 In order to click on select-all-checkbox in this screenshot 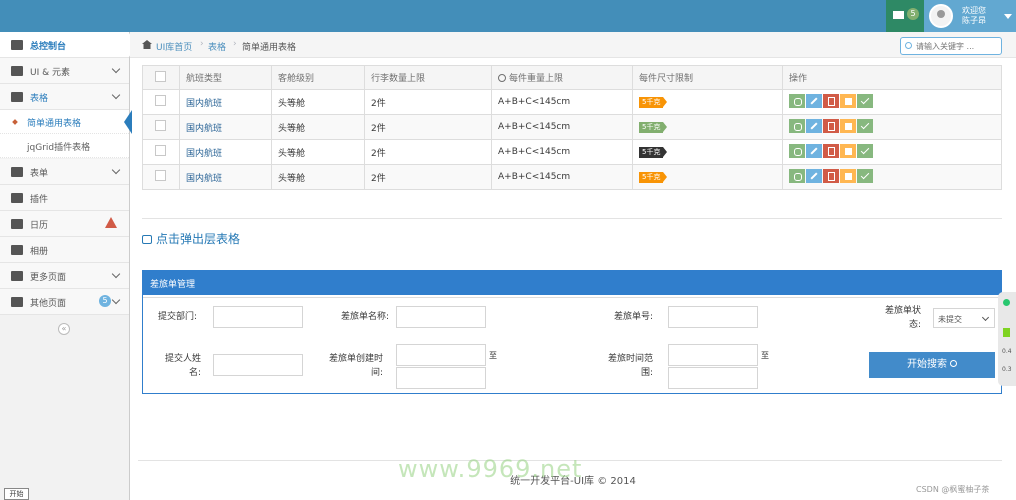, I will do `click(160, 76)`.